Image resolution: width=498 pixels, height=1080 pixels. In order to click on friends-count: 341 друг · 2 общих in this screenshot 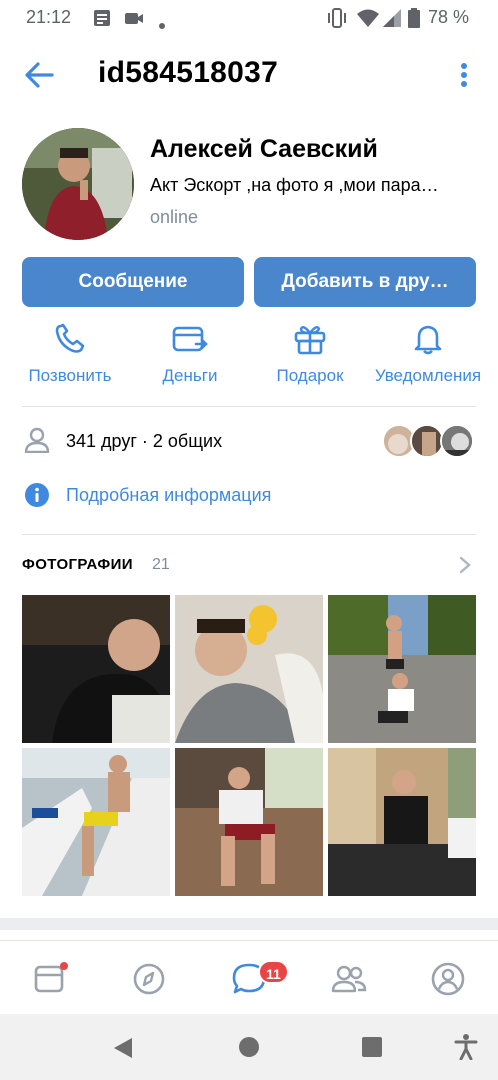, I will do `click(144, 441)`.